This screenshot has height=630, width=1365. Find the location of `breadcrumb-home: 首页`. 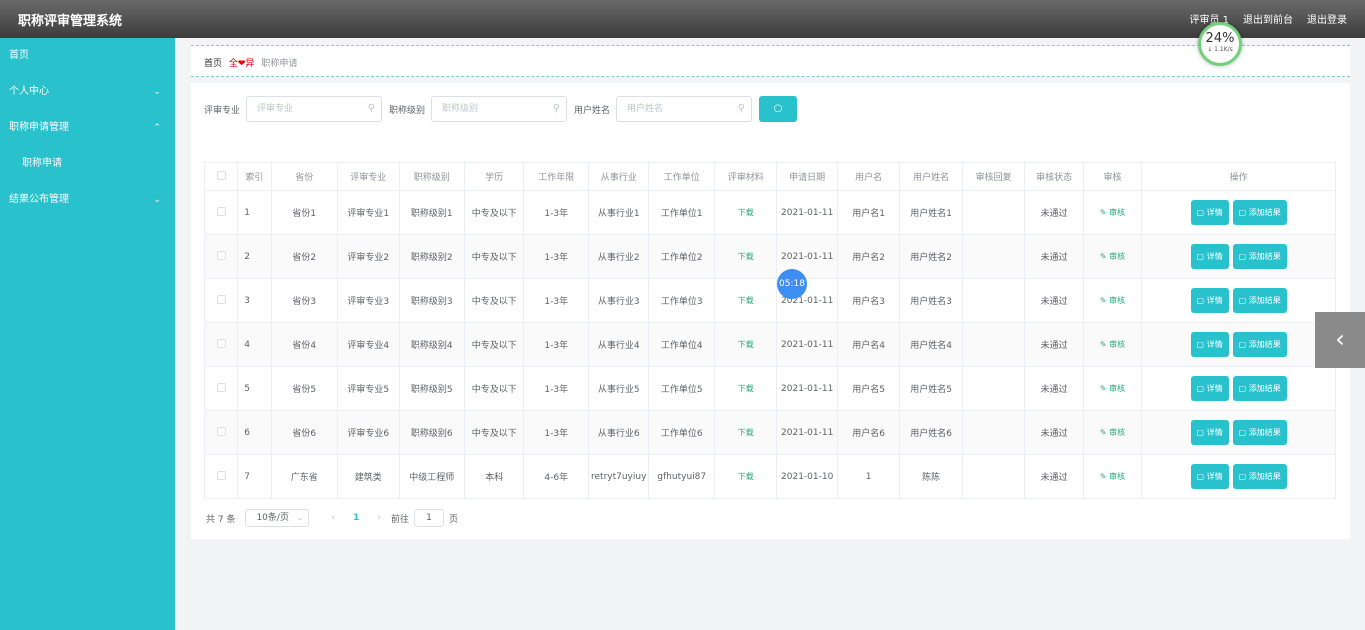

breadcrumb-home: 首页 is located at coordinates (213, 64).